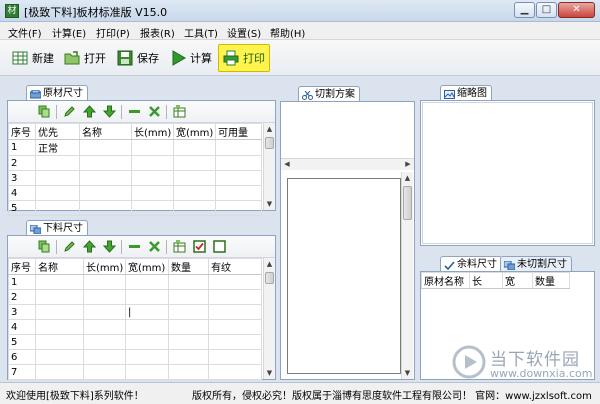 The width and height of the screenshot is (600, 404). I want to click on plan-drawing-canvas, so click(344, 276).